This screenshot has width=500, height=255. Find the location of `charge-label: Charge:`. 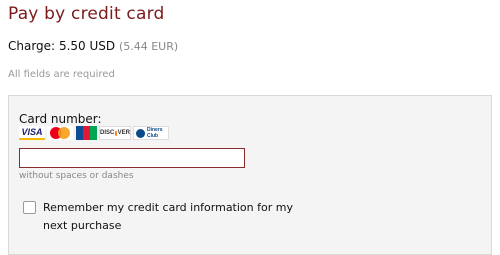

charge-label: Charge: is located at coordinates (32, 46).